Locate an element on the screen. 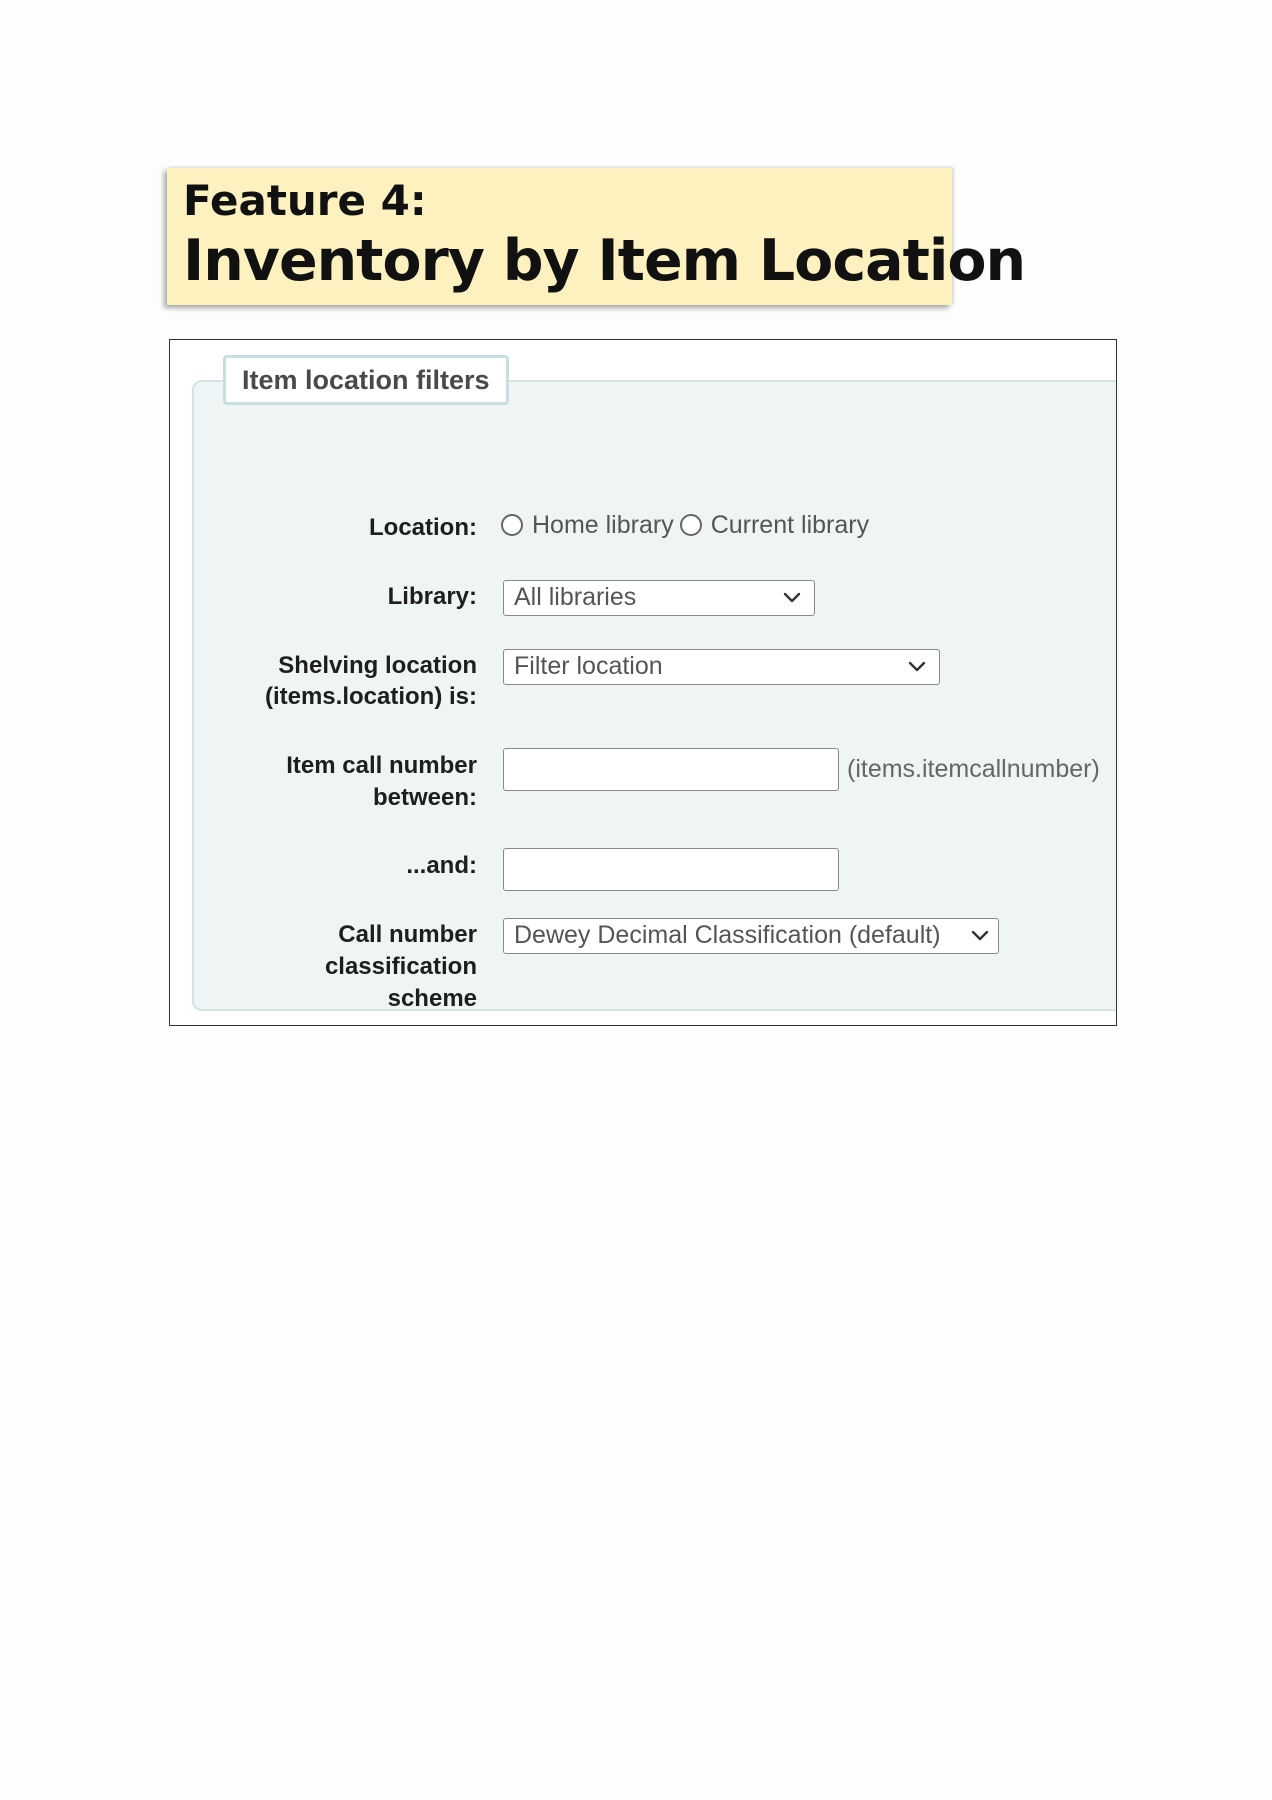  callnumber-to-label: ...and: is located at coordinates (441, 865).